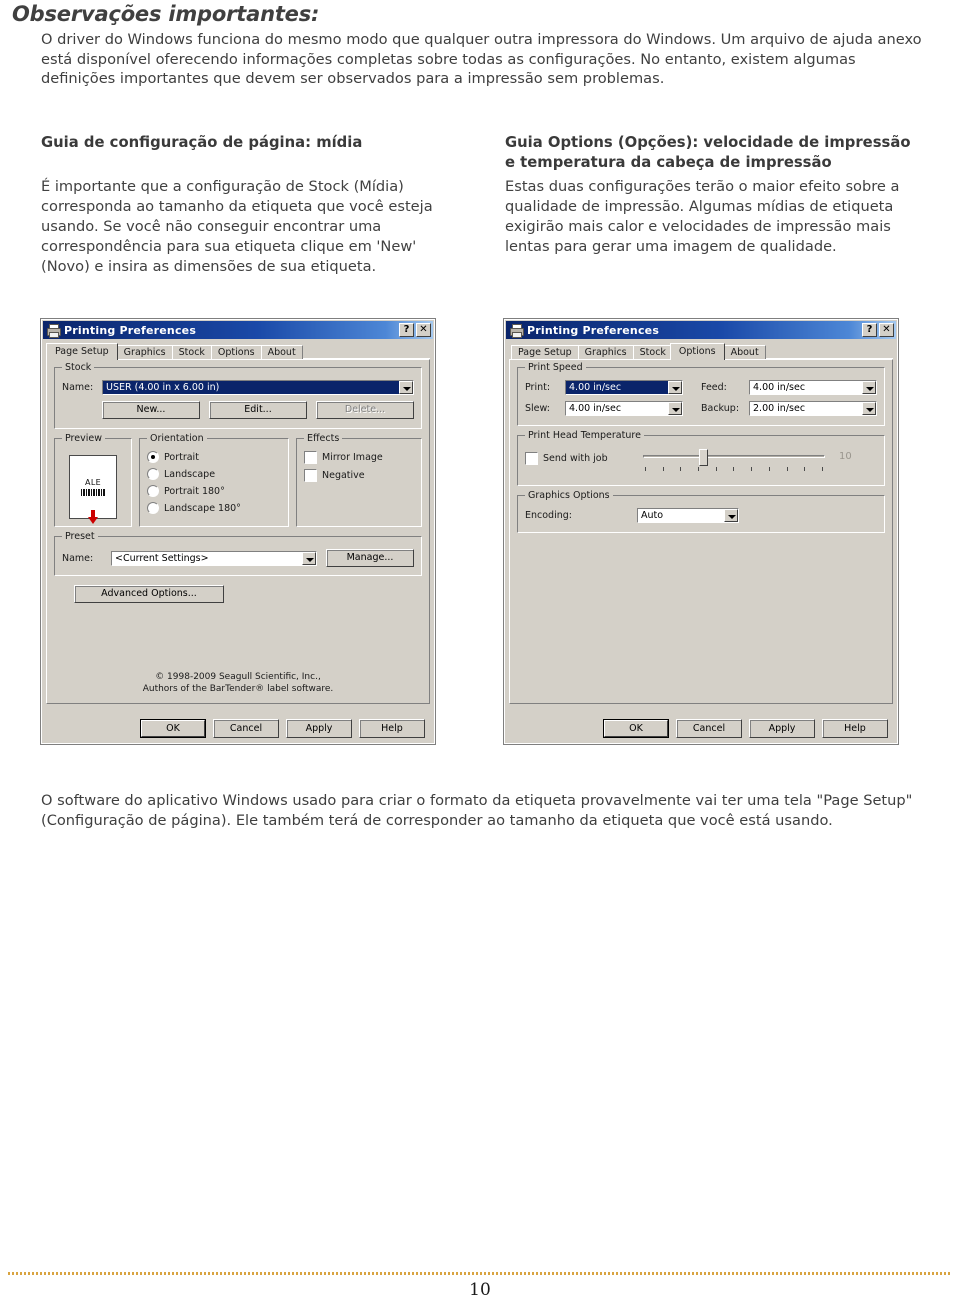  What do you see at coordinates (80, 536) in the screenshot?
I see `preset-group-title: Preset` at bounding box center [80, 536].